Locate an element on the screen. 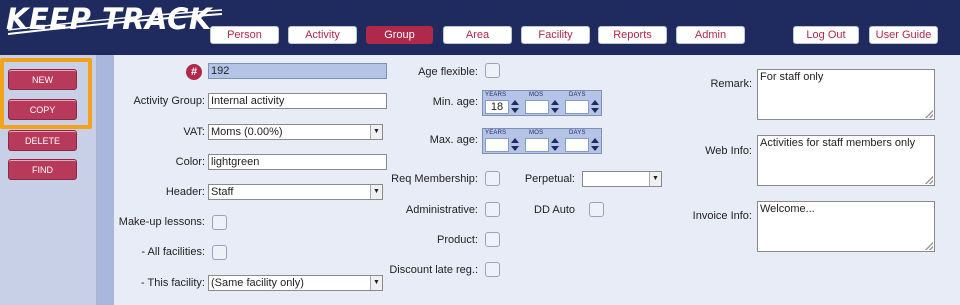  logout-button: Log Out is located at coordinates (826, 35).